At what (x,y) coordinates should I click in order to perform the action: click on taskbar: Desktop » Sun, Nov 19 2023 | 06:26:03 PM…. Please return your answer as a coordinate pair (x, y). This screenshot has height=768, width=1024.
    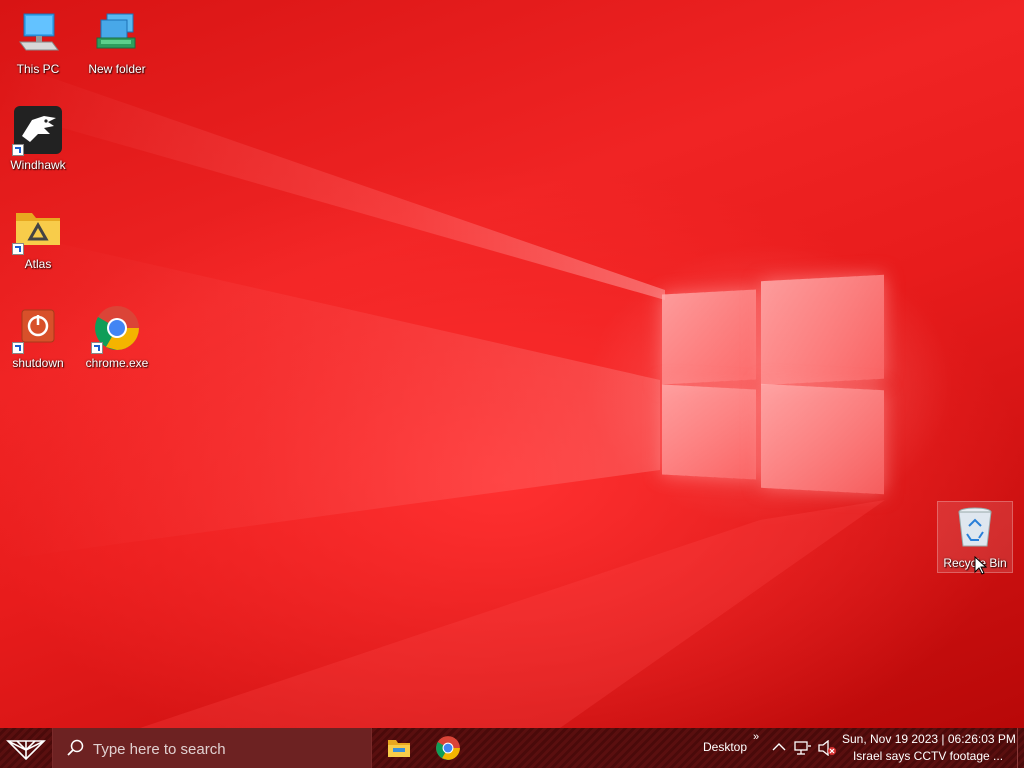
    Looking at the image, I should click on (512, 748).